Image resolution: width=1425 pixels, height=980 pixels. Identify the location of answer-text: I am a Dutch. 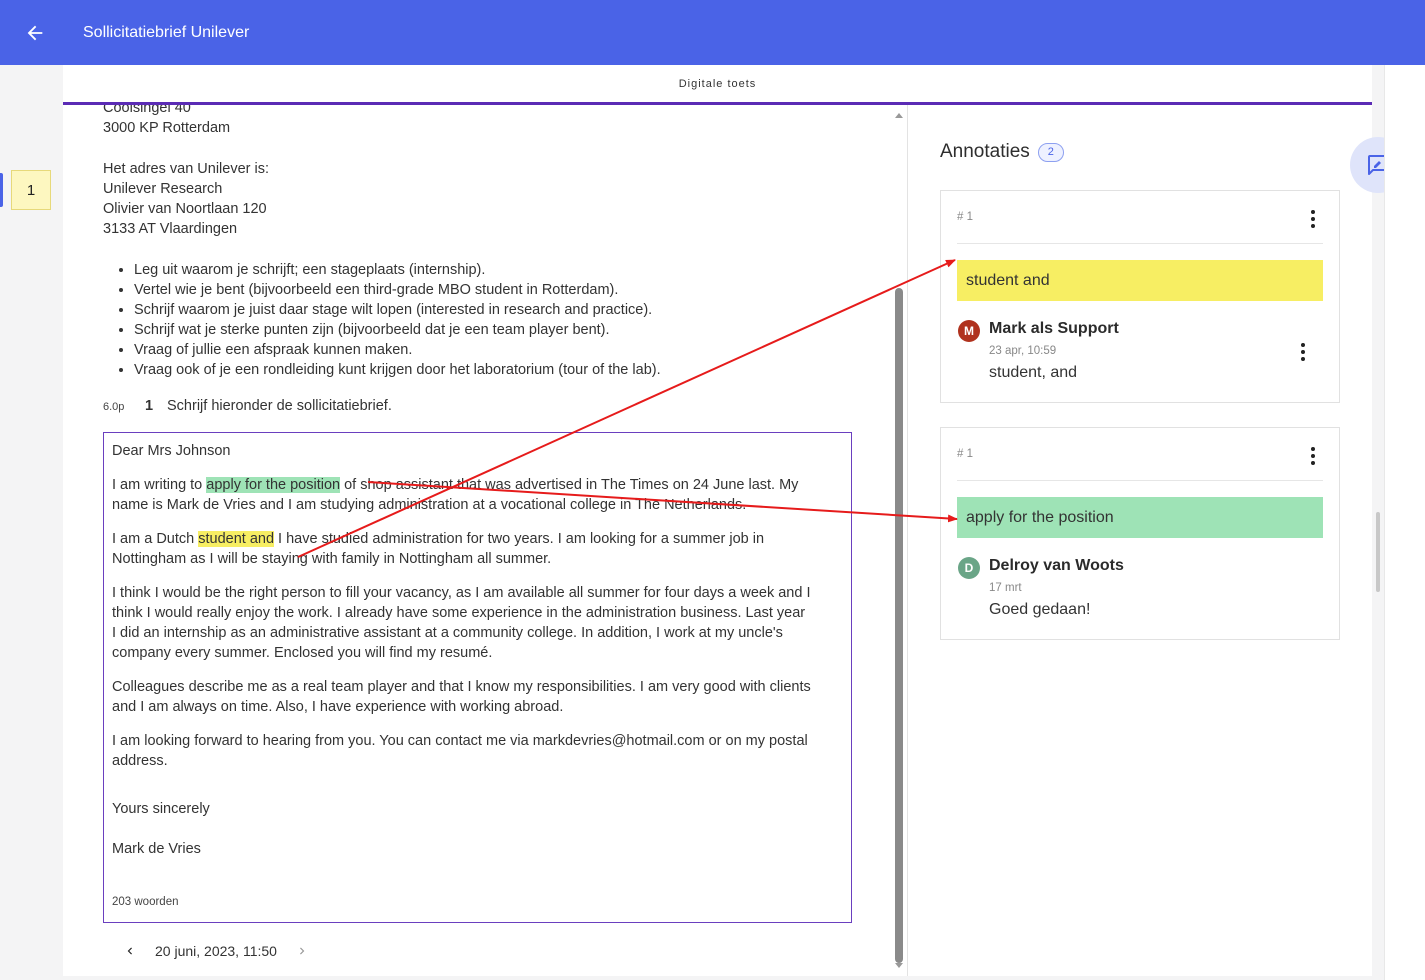
(155, 539).